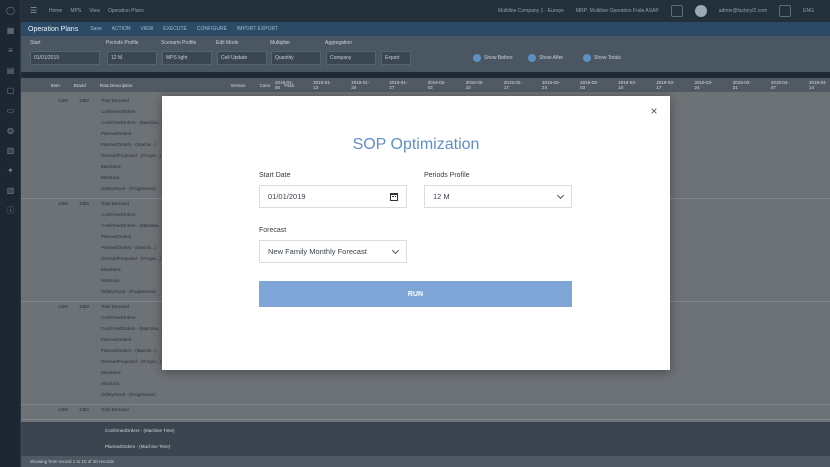  I want to click on periods-profile-label: Periods Profile, so click(447, 175).